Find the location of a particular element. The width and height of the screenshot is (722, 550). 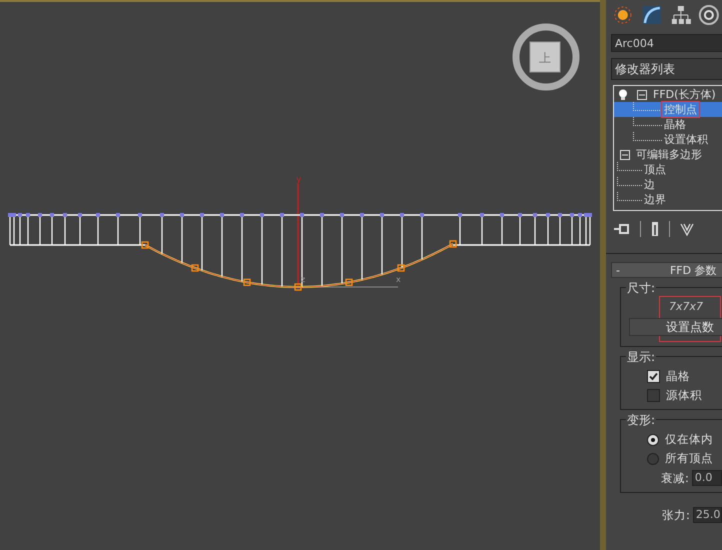

stack-sub-item: 边 is located at coordinates (649, 184).